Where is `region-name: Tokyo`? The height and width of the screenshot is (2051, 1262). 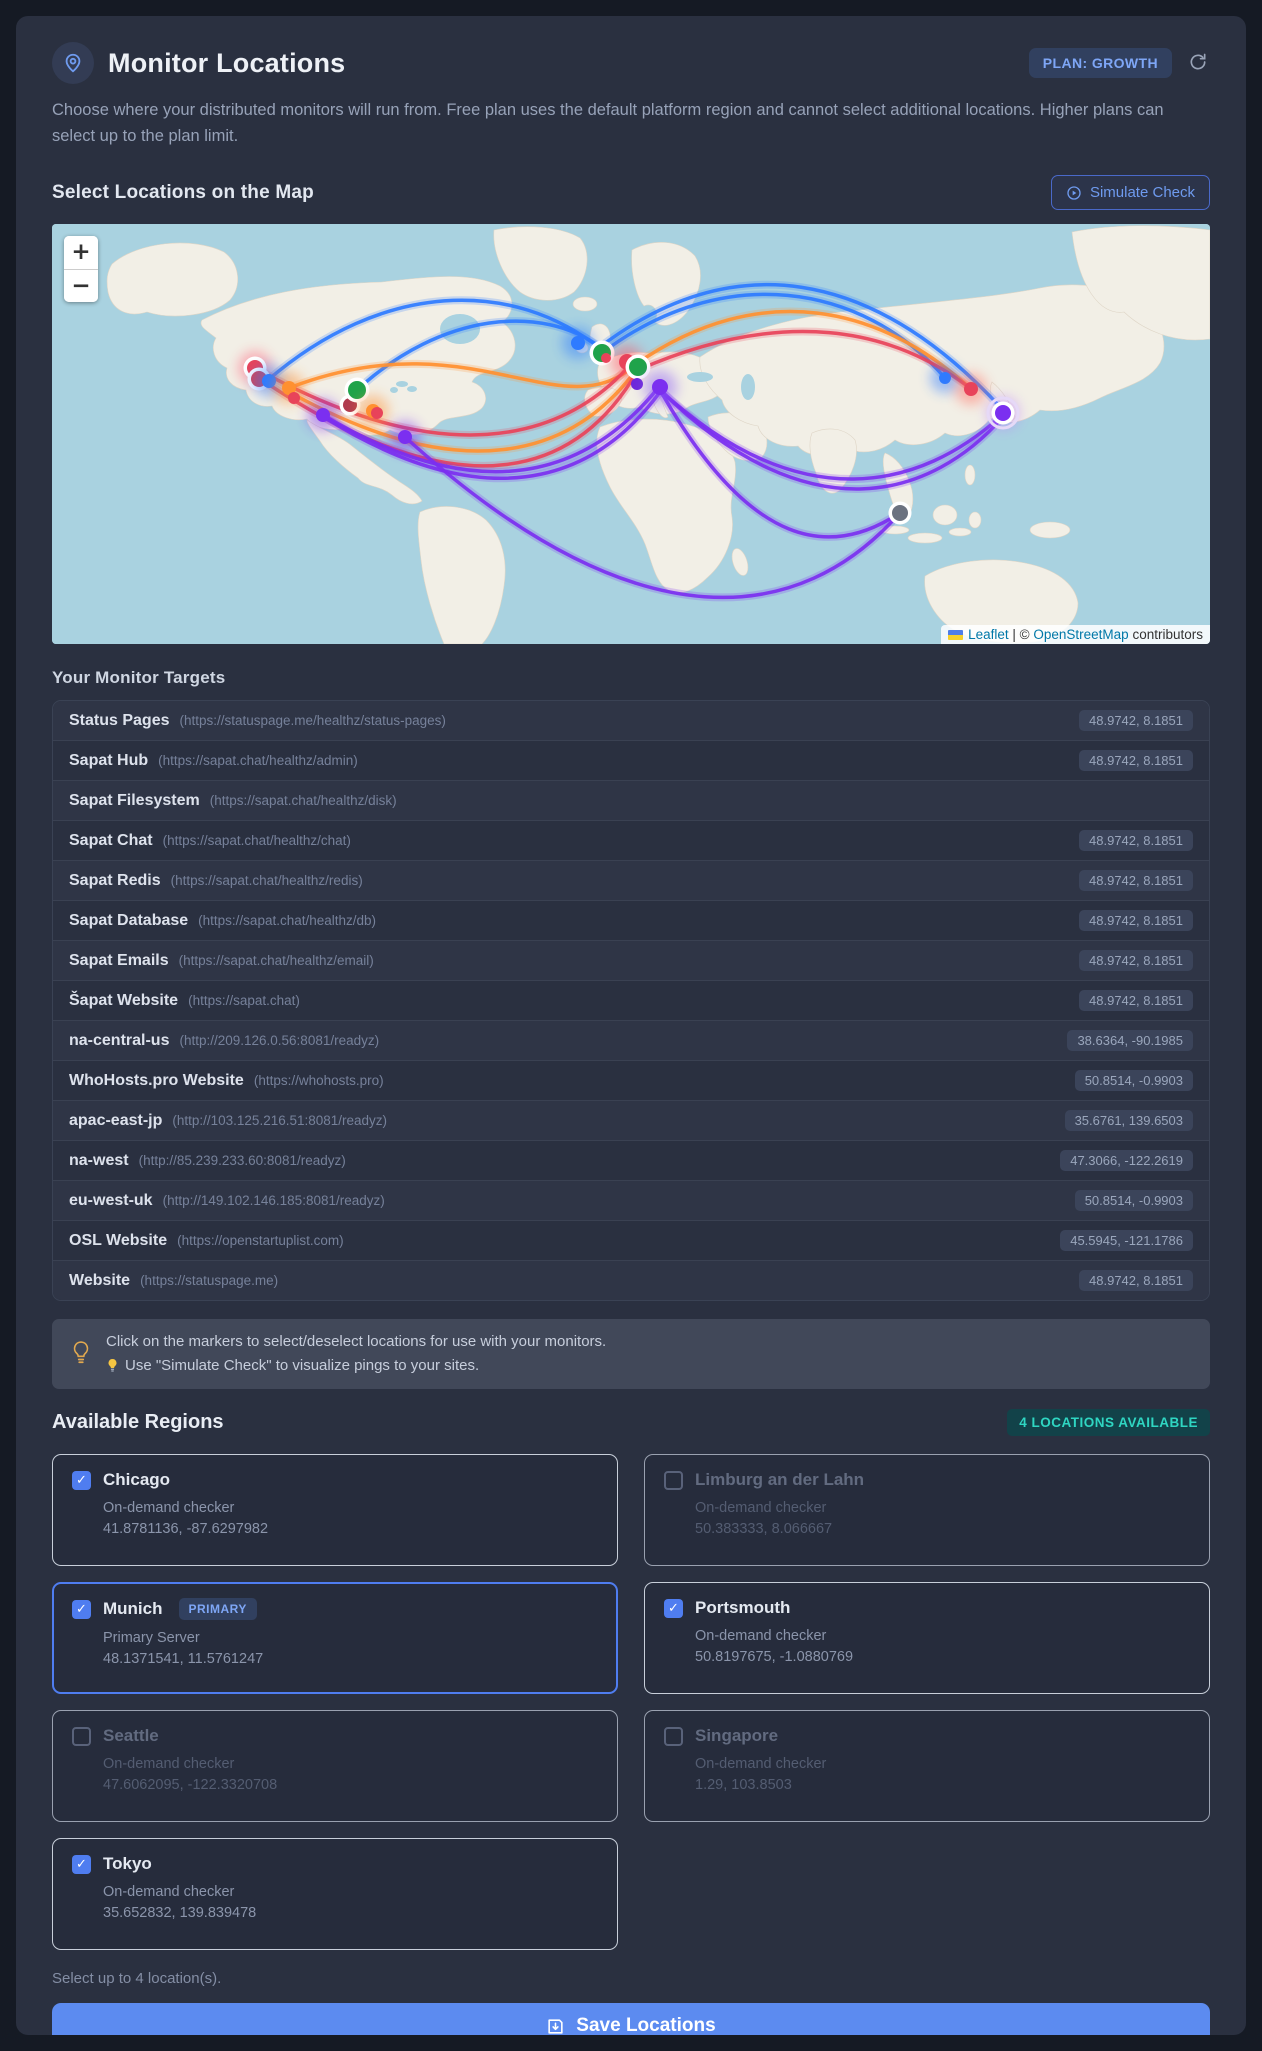
region-name: Tokyo is located at coordinates (127, 1864).